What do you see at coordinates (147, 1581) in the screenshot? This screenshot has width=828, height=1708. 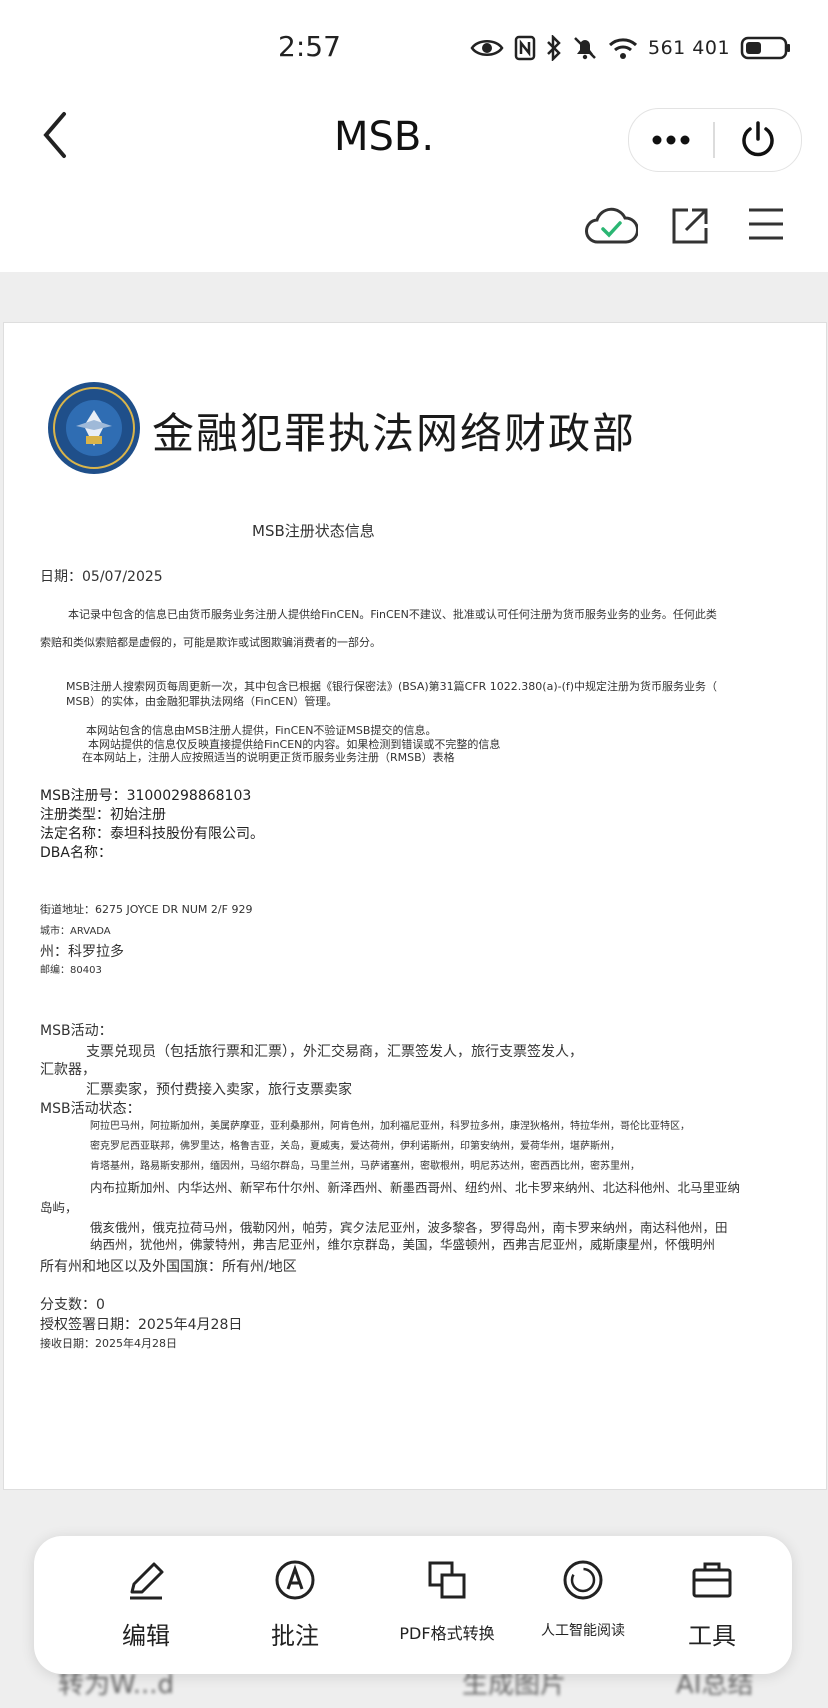 I see `edit-pen-icon` at bounding box center [147, 1581].